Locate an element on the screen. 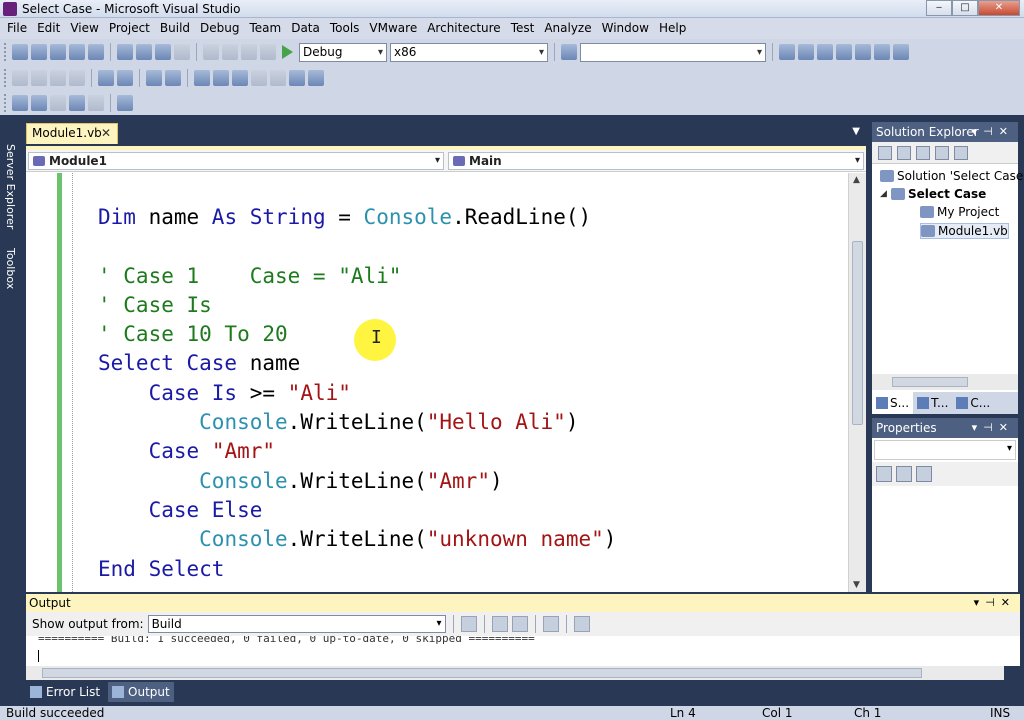 This screenshot has width=1024, height=720. step-into-icon is located at coordinates (20, 103).